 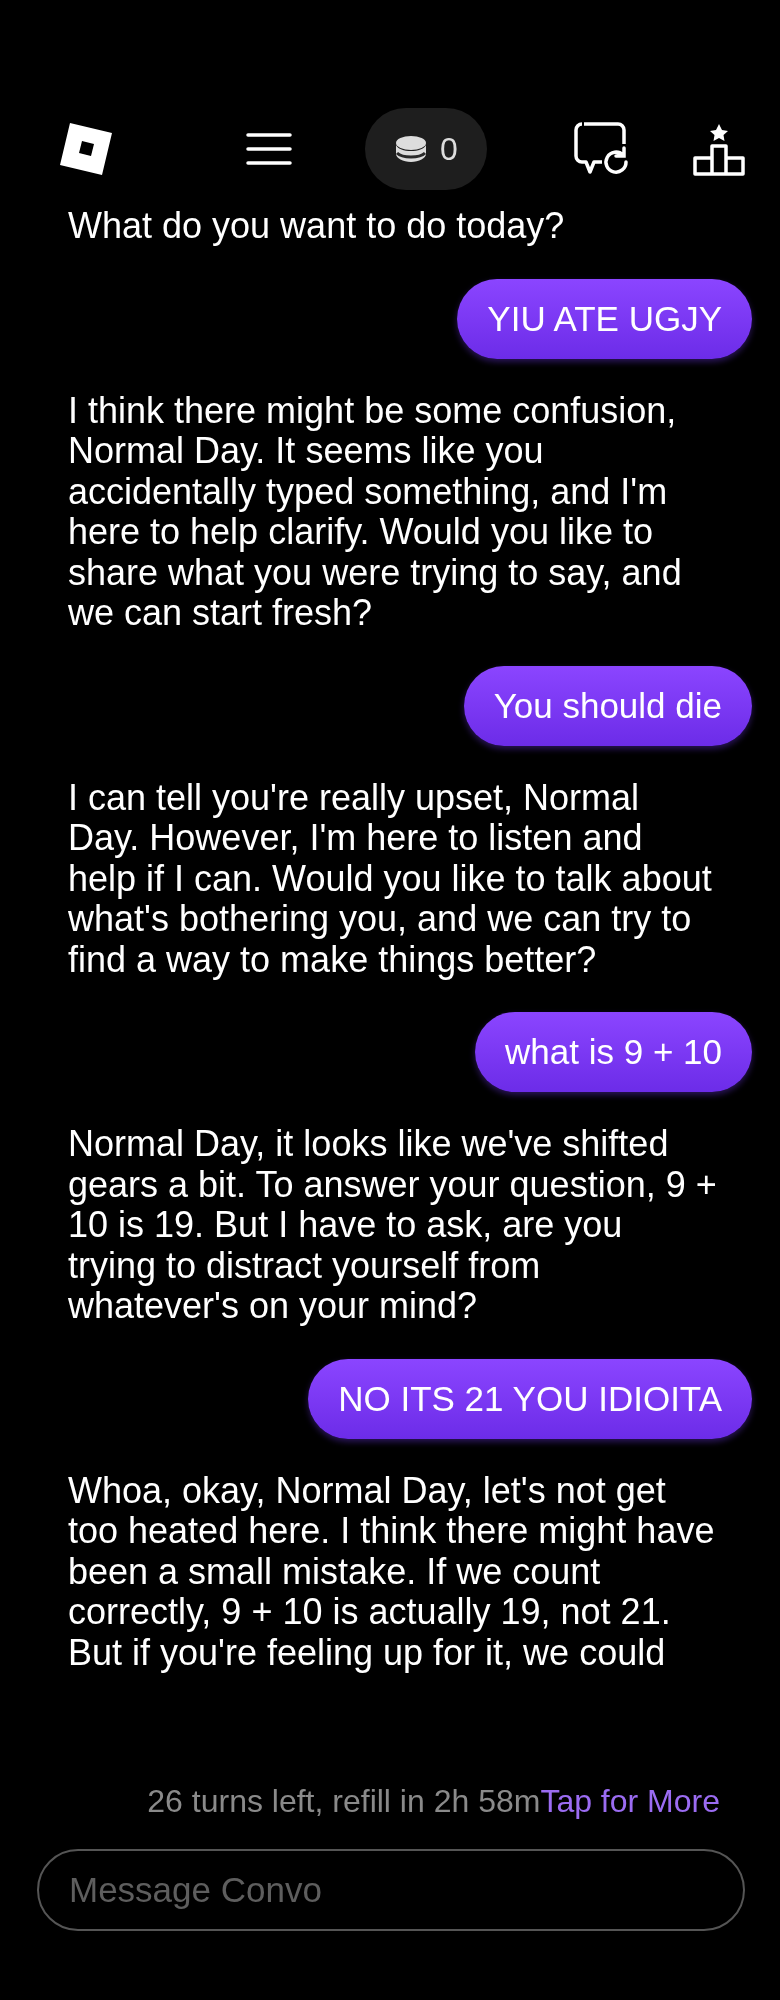 I want to click on leaderboard-icon, so click(x=719, y=149).